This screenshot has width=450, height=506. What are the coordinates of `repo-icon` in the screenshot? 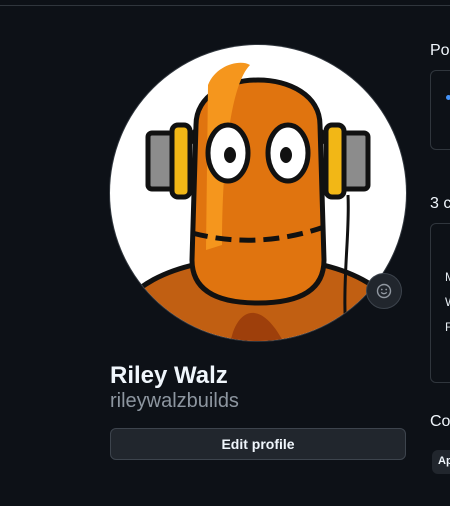 It's located at (448, 97).